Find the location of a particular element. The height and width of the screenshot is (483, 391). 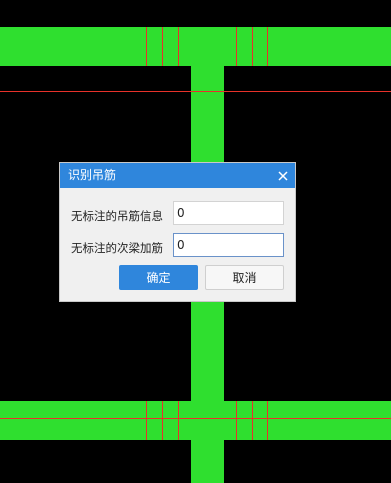

hanger-rebar-input: 0 is located at coordinates (228, 213).